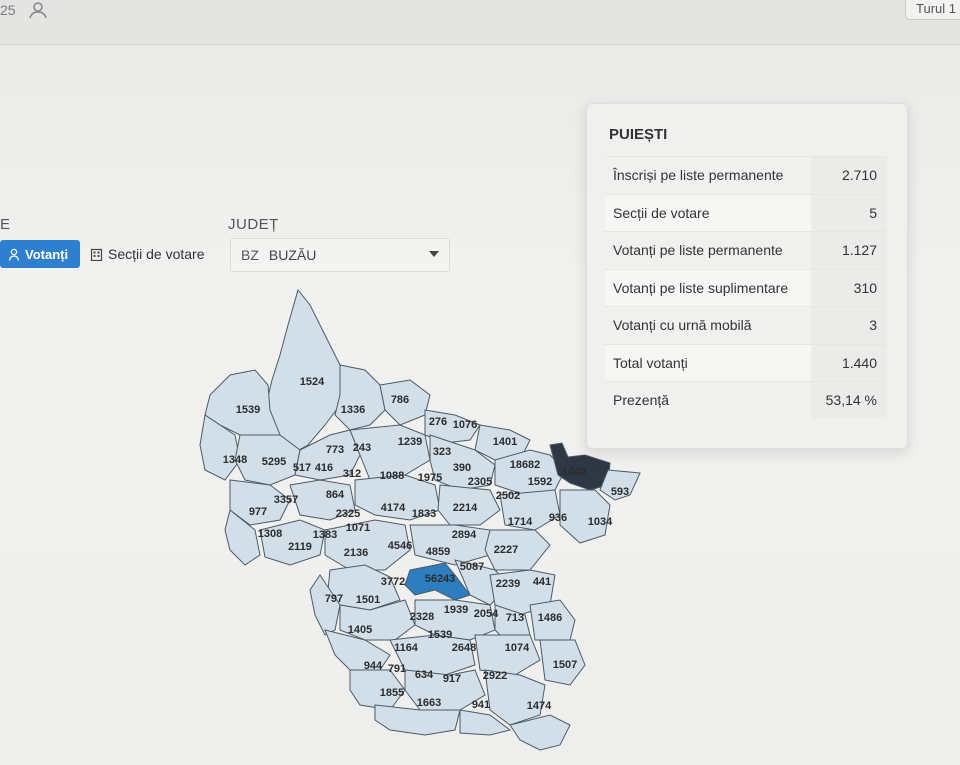 This screenshot has height=765, width=960. What do you see at coordinates (849, 325) in the screenshot?
I see `stat-value: 3` at bounding box center [849, 325].